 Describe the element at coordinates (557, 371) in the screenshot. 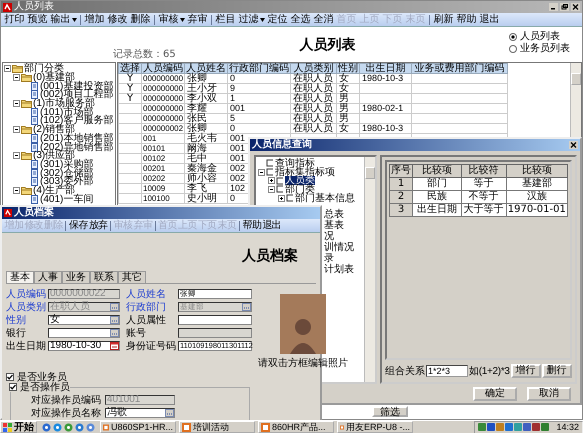

I see `row-button: 删行` at that location.